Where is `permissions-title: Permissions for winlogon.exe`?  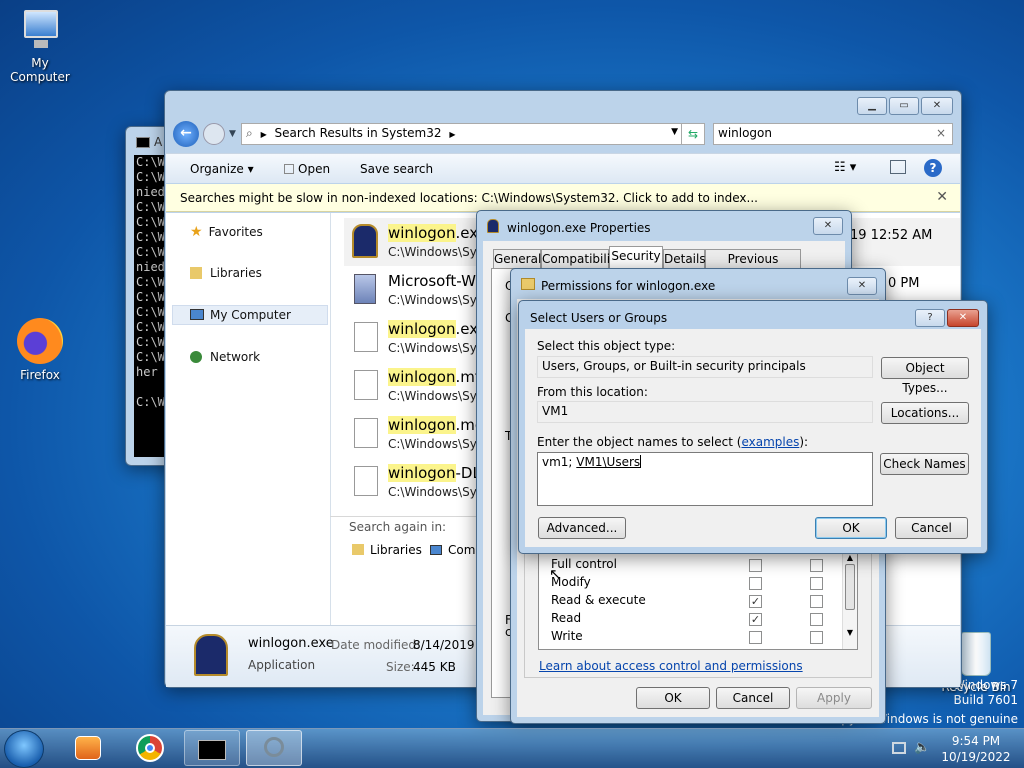
permissions-title: Permissions for winlogon.exe is located at coordinates (628, 286).